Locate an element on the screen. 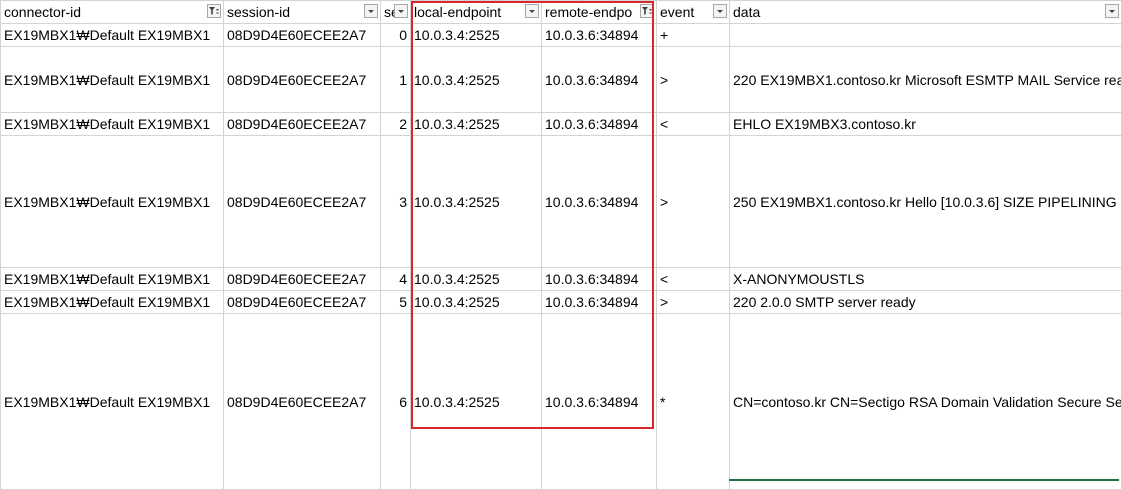 This screenshot has height=490, width=1121. header-data: data is located at coordinates (925, 12).